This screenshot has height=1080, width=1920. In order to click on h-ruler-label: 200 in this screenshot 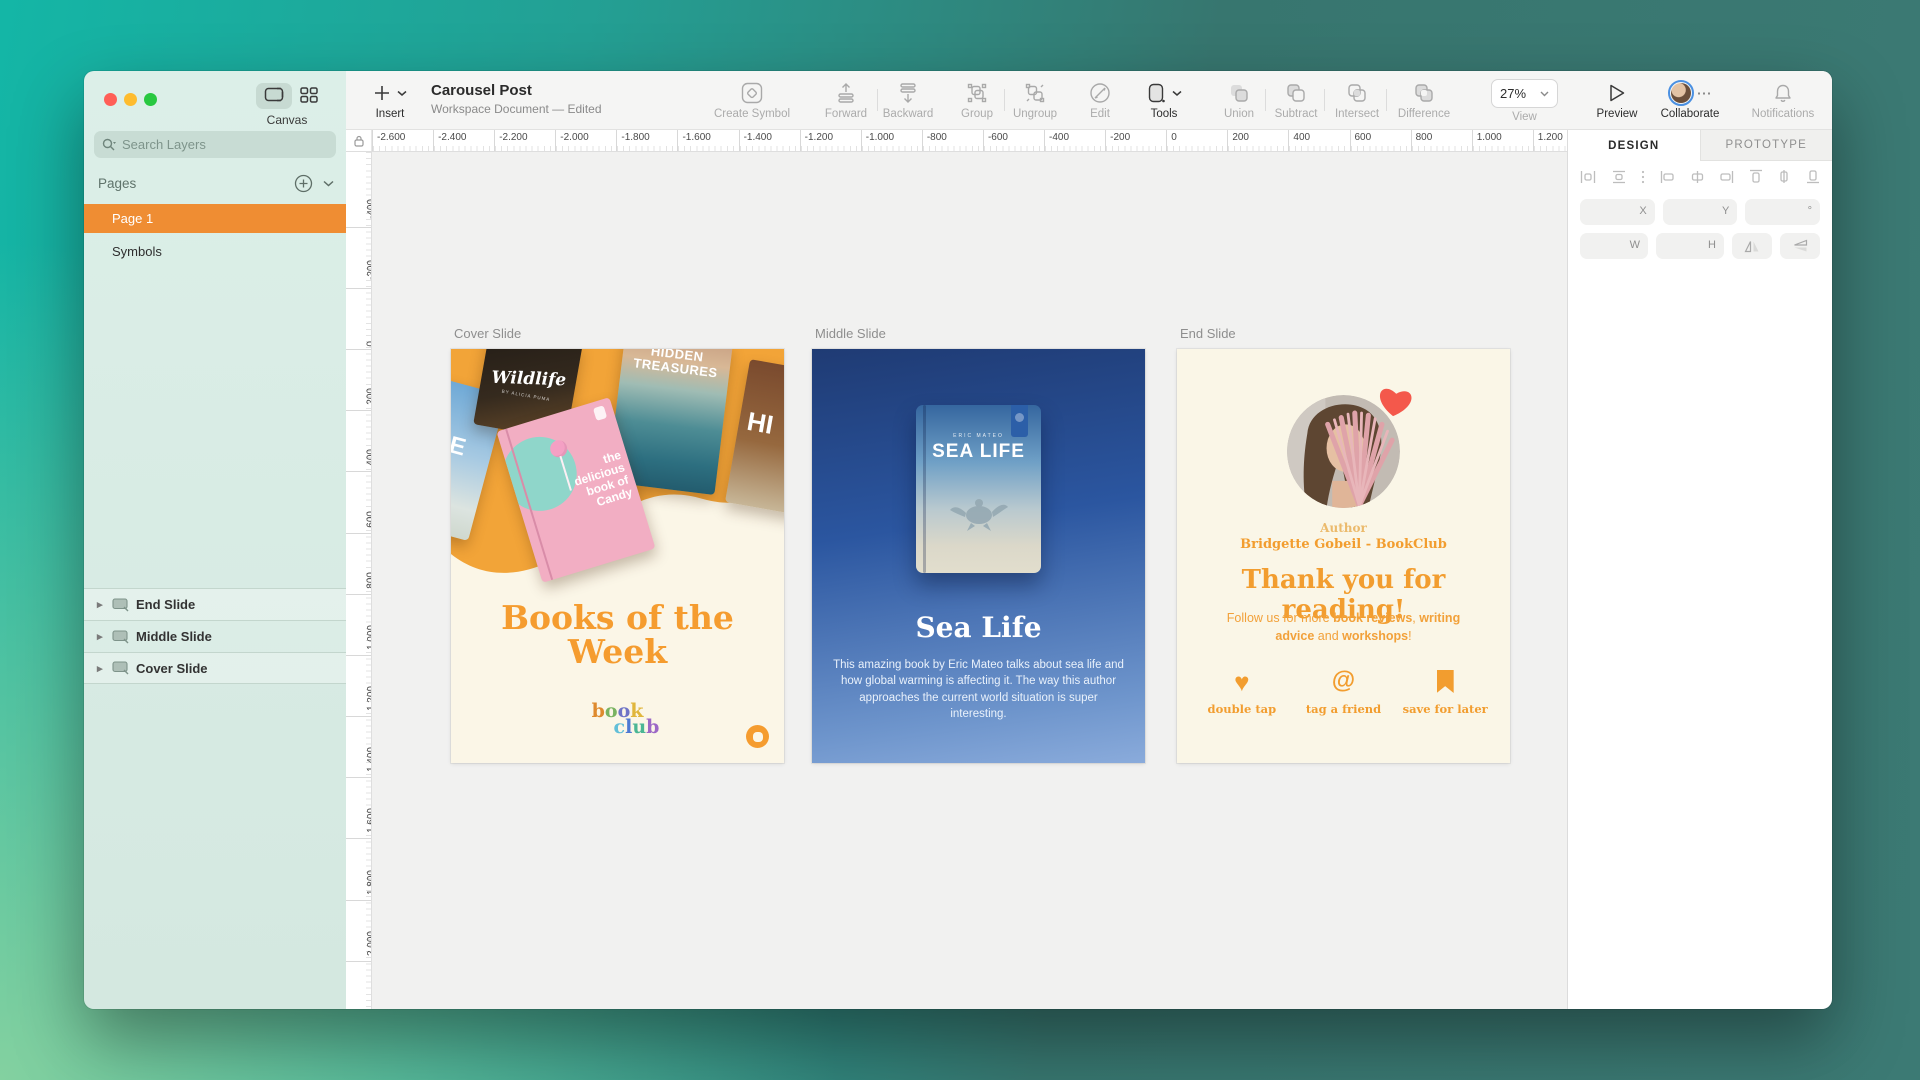, I will do `click(1258, 140)`.